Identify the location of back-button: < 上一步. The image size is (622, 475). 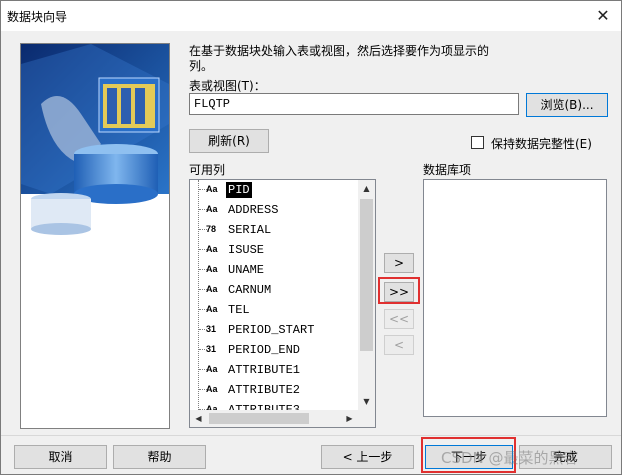
(367, 457).